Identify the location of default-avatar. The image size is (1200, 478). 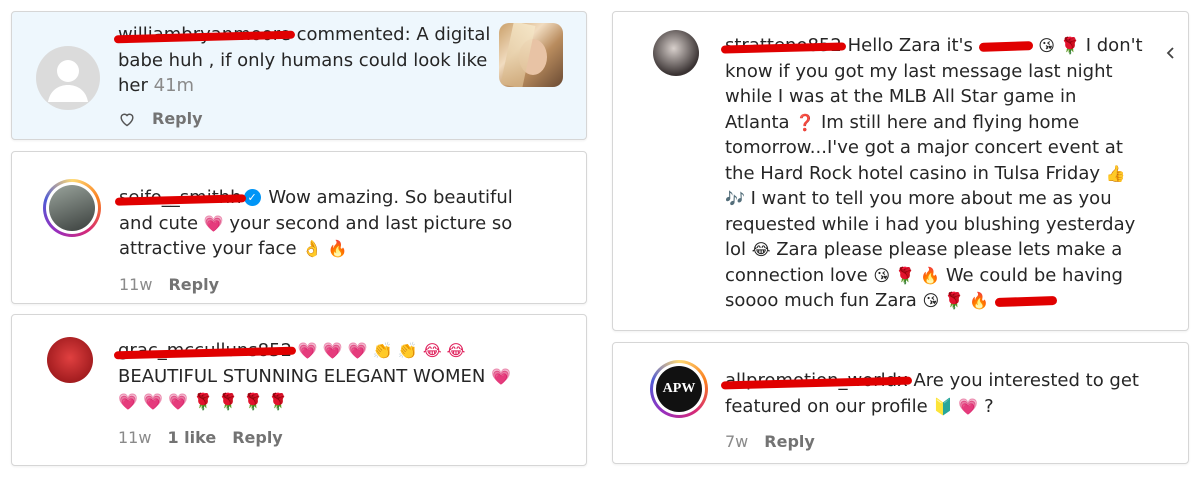
(68, 78).